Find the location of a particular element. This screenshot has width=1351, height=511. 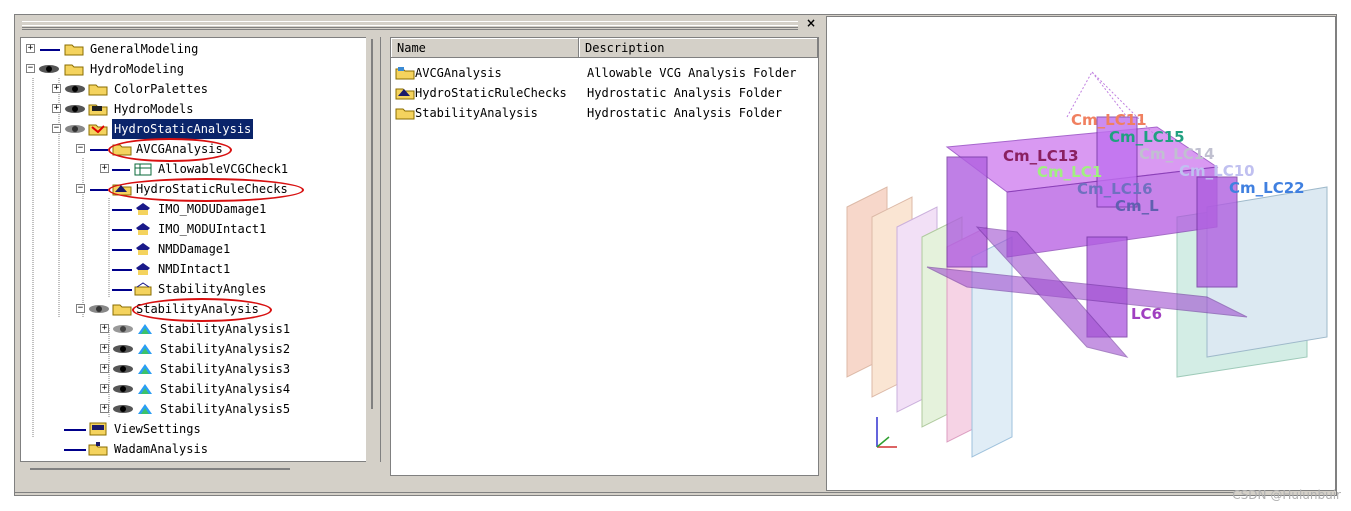

analysis-folder-icon is located at coordinates (98, 130).